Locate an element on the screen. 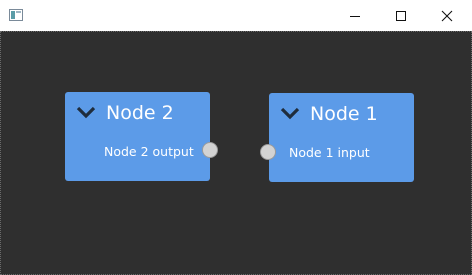 The image size is (472, 275). node-1: Node 1 Node 1 input is located at coordinates (337, 137).